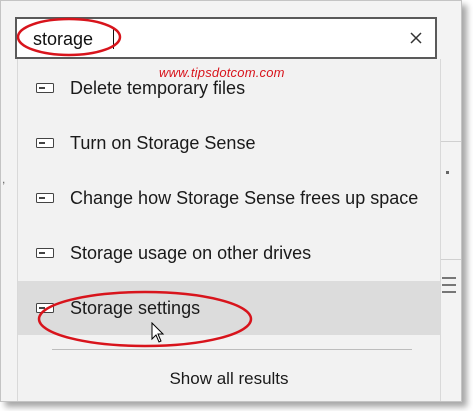  I want to click on result-item-label: Turn on Storage Sense, so click(163, 142).